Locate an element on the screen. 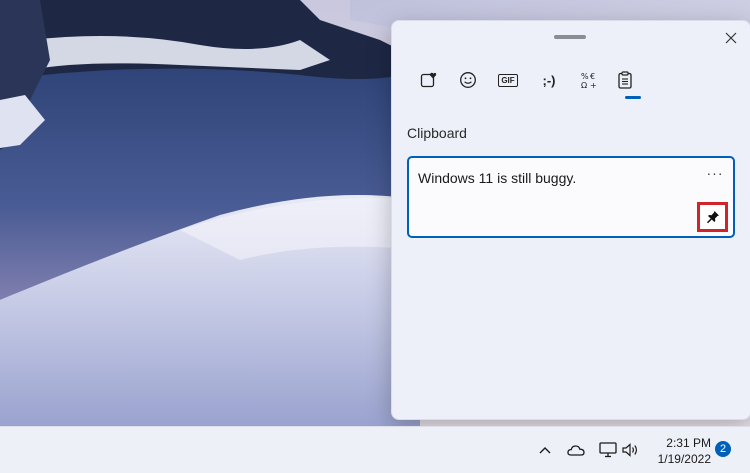 Image resolution: width=750 pixels, height=473 pixels. tab-kaomoji: ;-) is located at coordinates (549, 80).